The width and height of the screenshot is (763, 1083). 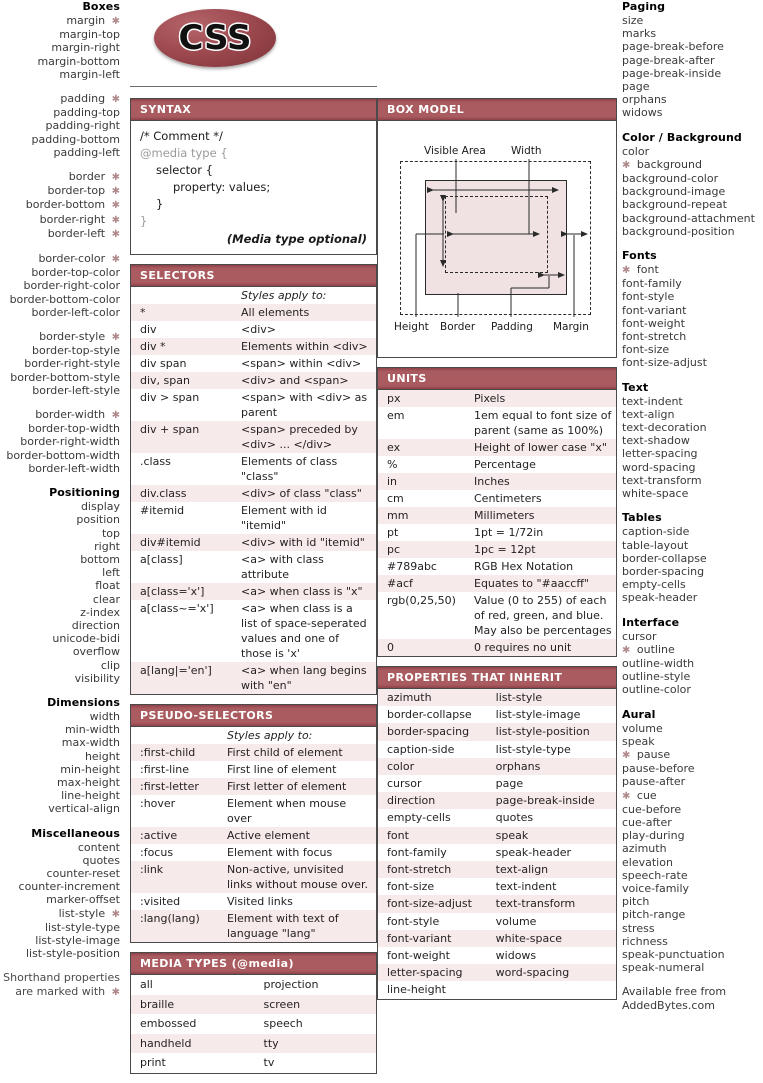 What do you see at coordinates (100, 612) in the screenshot?
I see `property-name: z-index` at bounding box center [100, 612].